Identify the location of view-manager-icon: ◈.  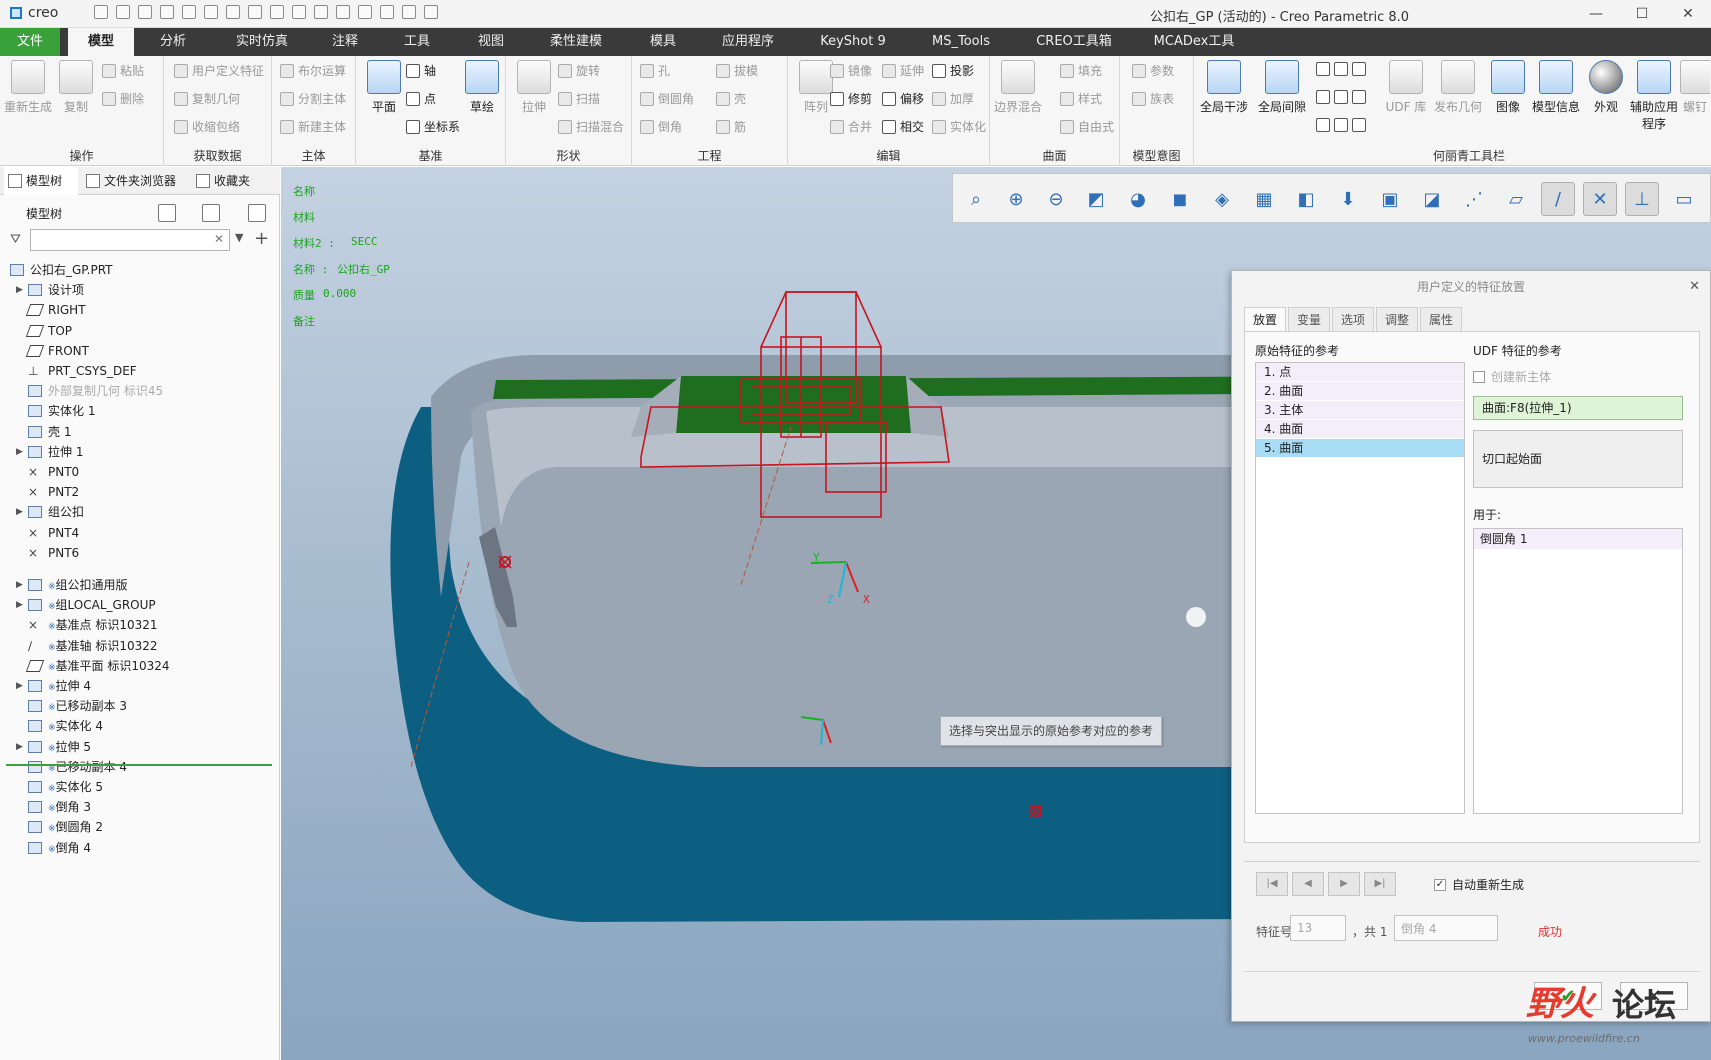
(1222, 199).